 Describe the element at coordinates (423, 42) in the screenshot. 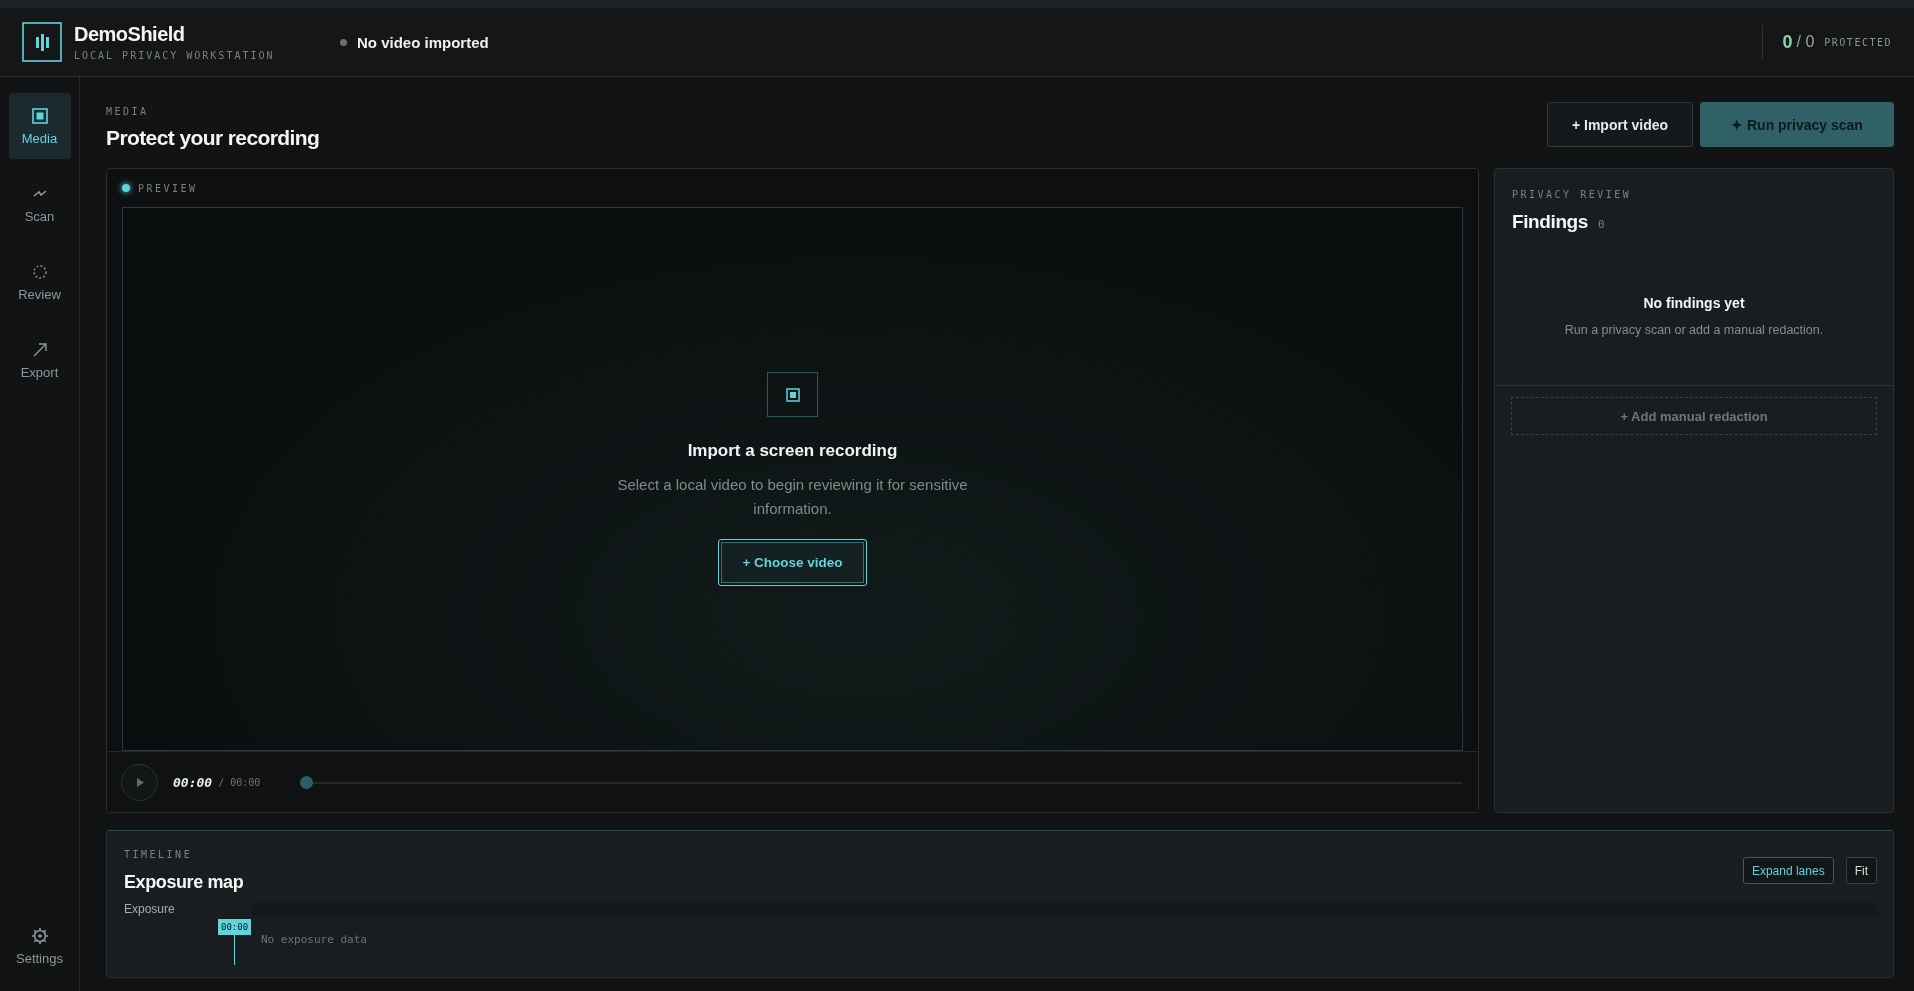

I see `status-text: No video imported` at that location.